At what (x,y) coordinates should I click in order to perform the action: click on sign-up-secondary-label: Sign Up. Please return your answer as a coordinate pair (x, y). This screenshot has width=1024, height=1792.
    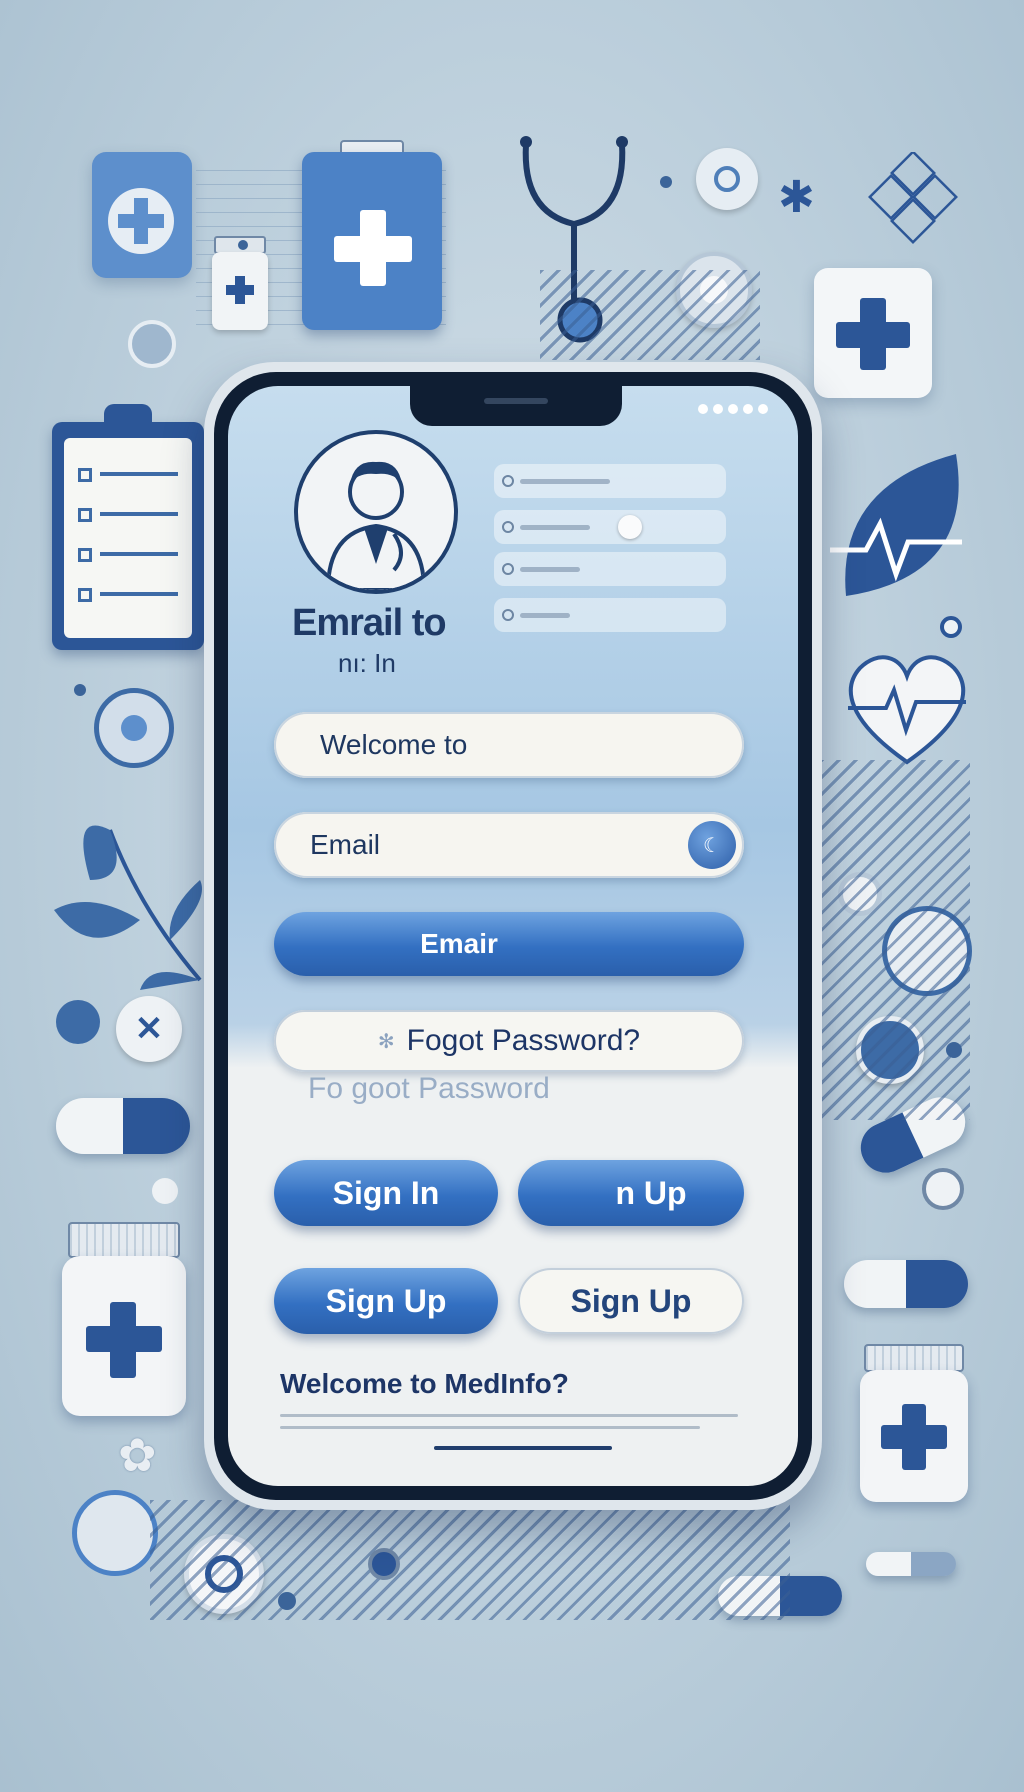
    Looking at the image, I should click on (631, 1300).